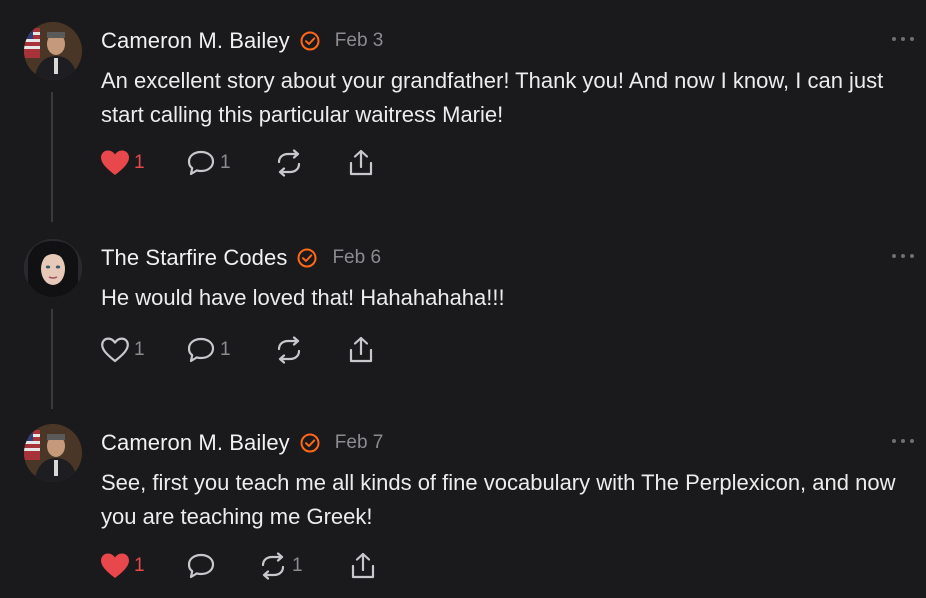  What do you see at coordinates (297, 565) in the screenshot?
I see `restack-count: 1` at bounding box center [297, 565].